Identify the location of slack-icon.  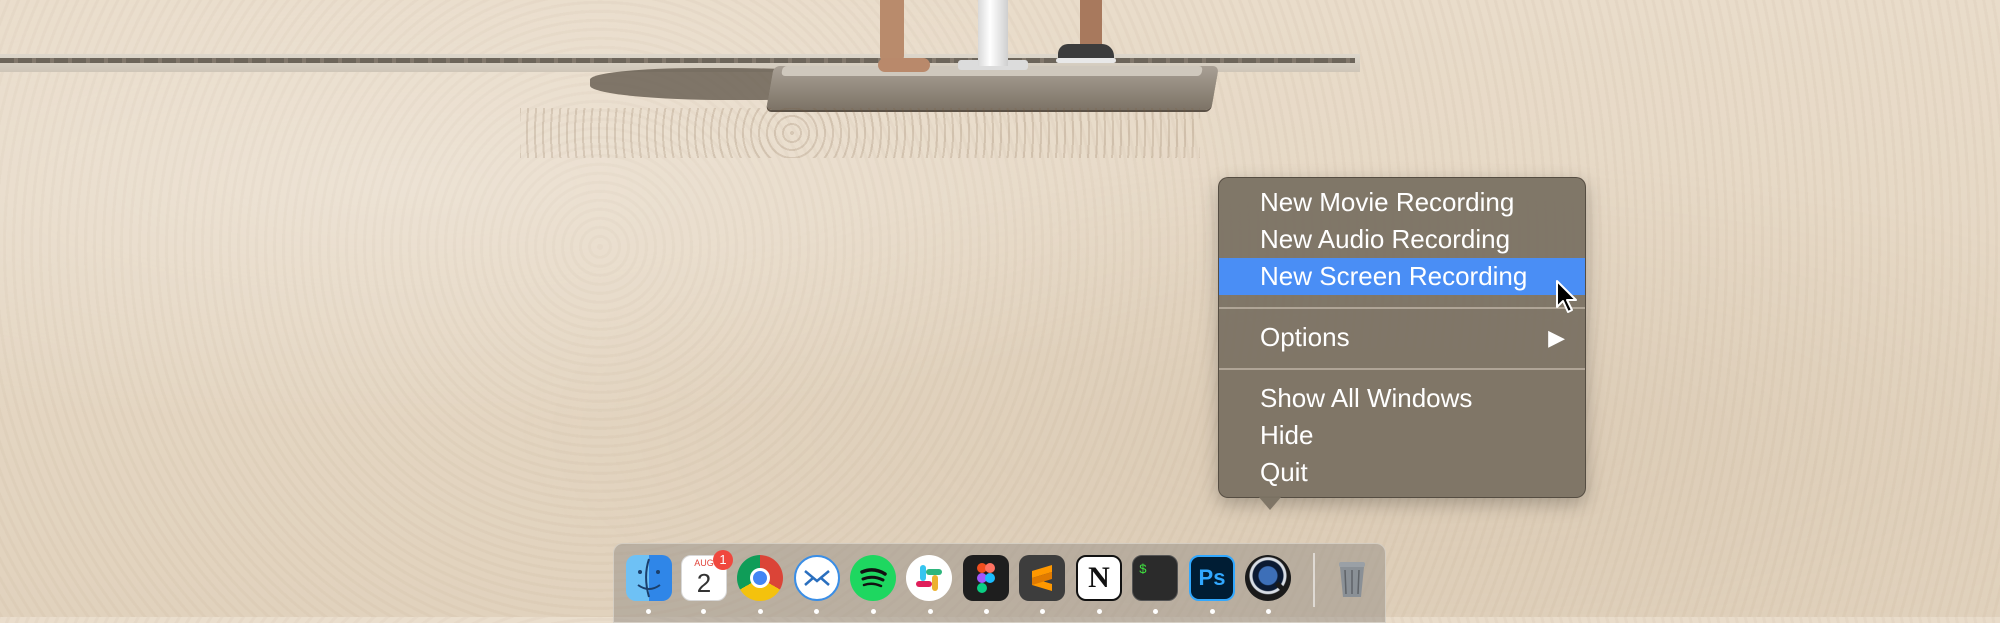
(929, 578).